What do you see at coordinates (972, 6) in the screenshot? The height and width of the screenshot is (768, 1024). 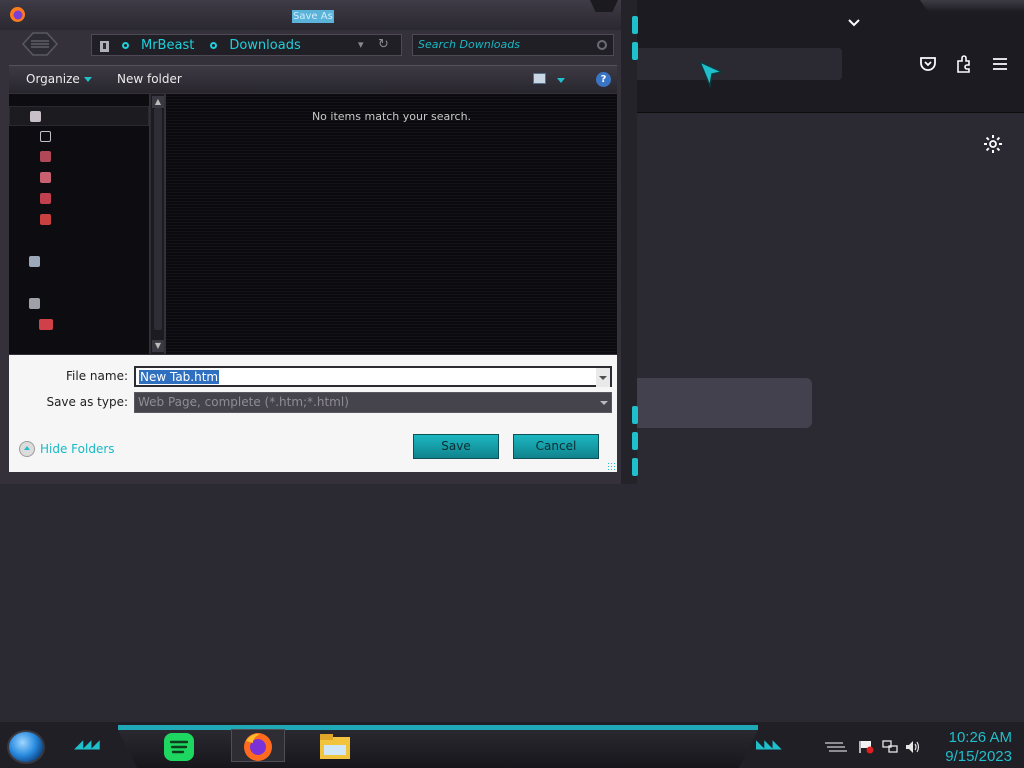 I see `window-frame-decoration` at bounding box center [972, 6].